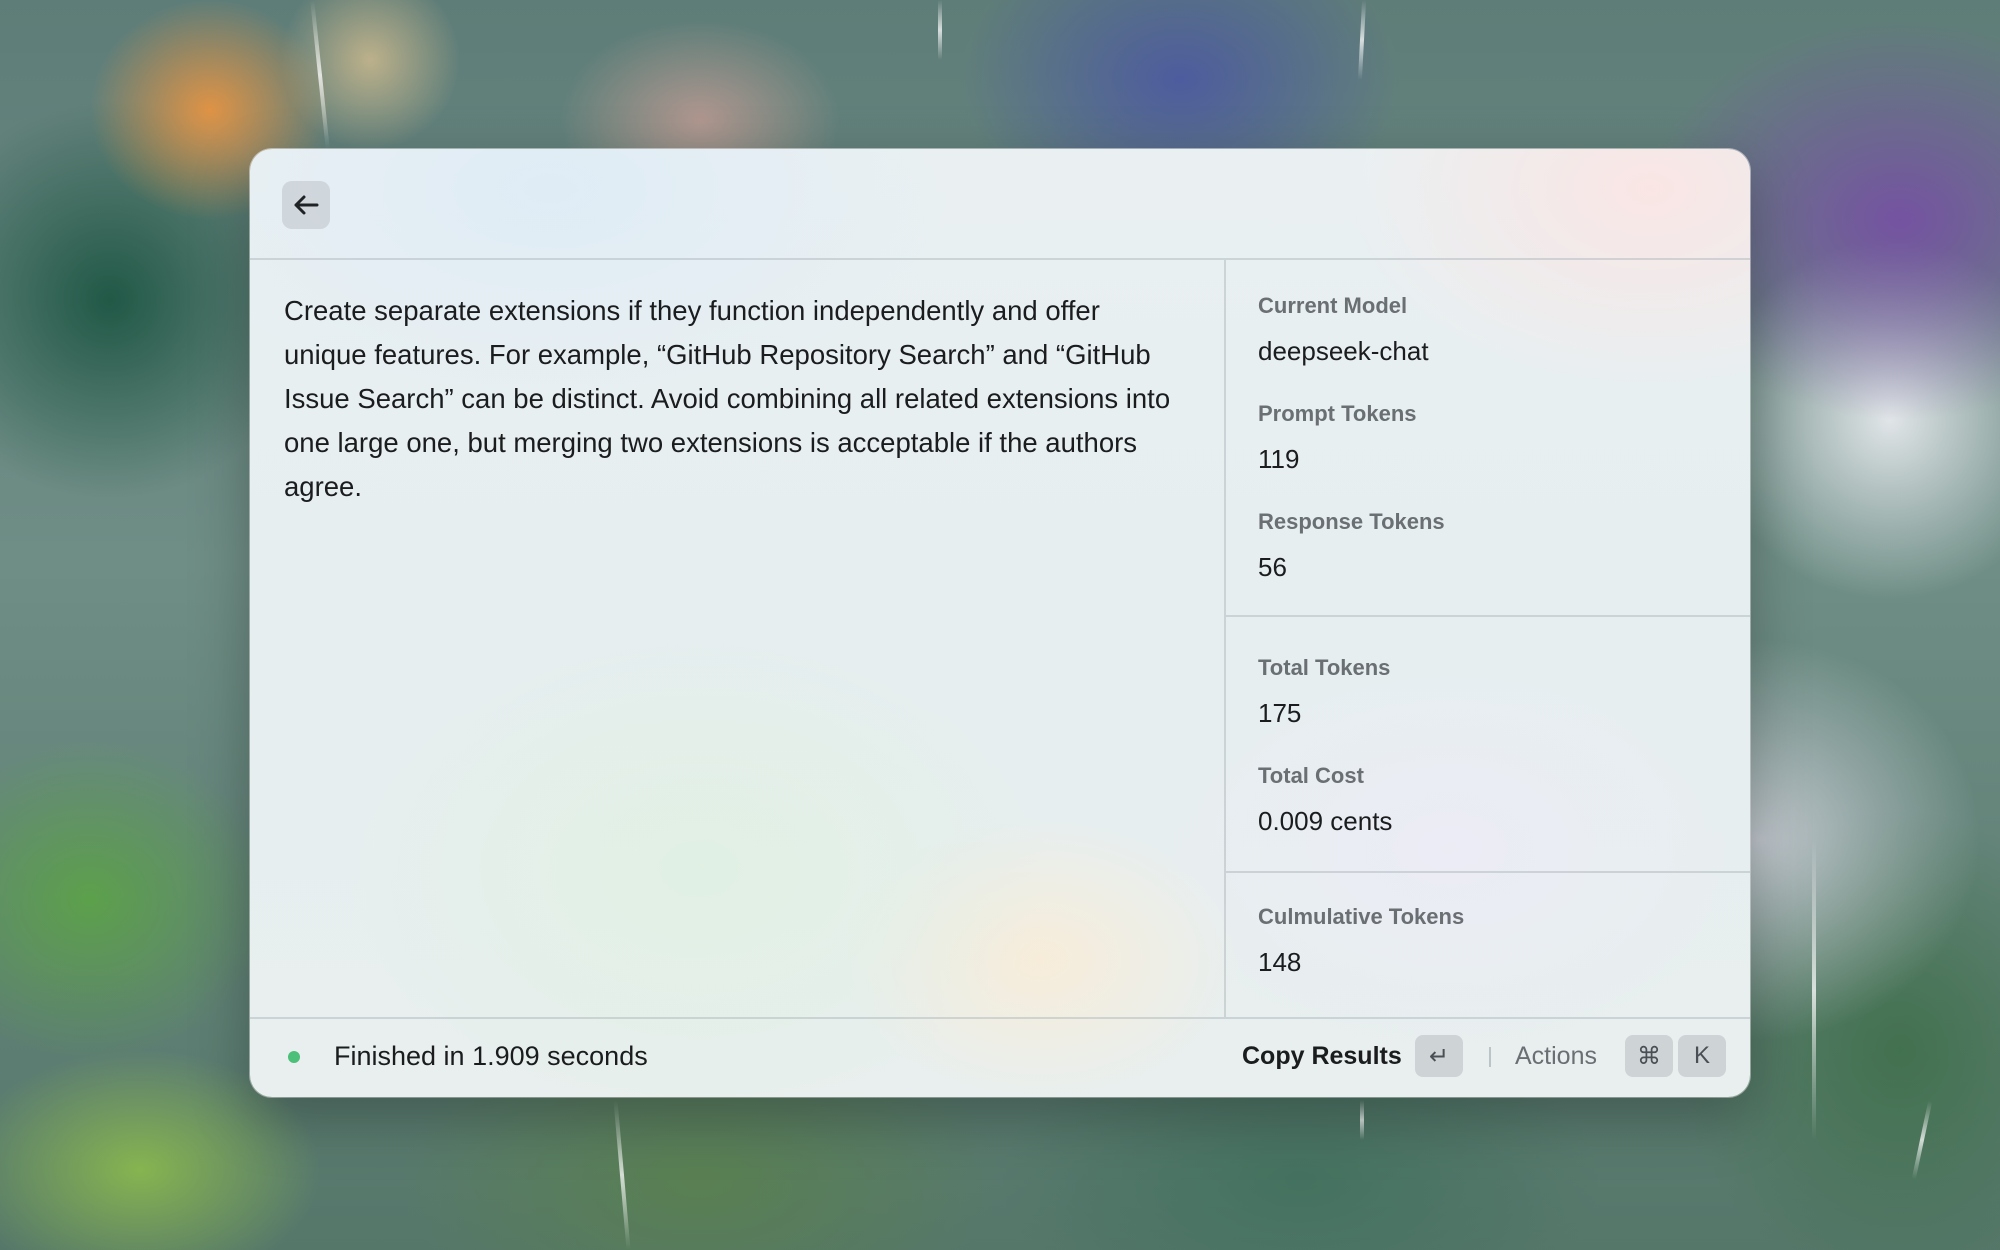 Image resolution: width=2000 pixels, height=1250 pixels. I want to click on response-tokens-value: 56, so click(1272, 567).